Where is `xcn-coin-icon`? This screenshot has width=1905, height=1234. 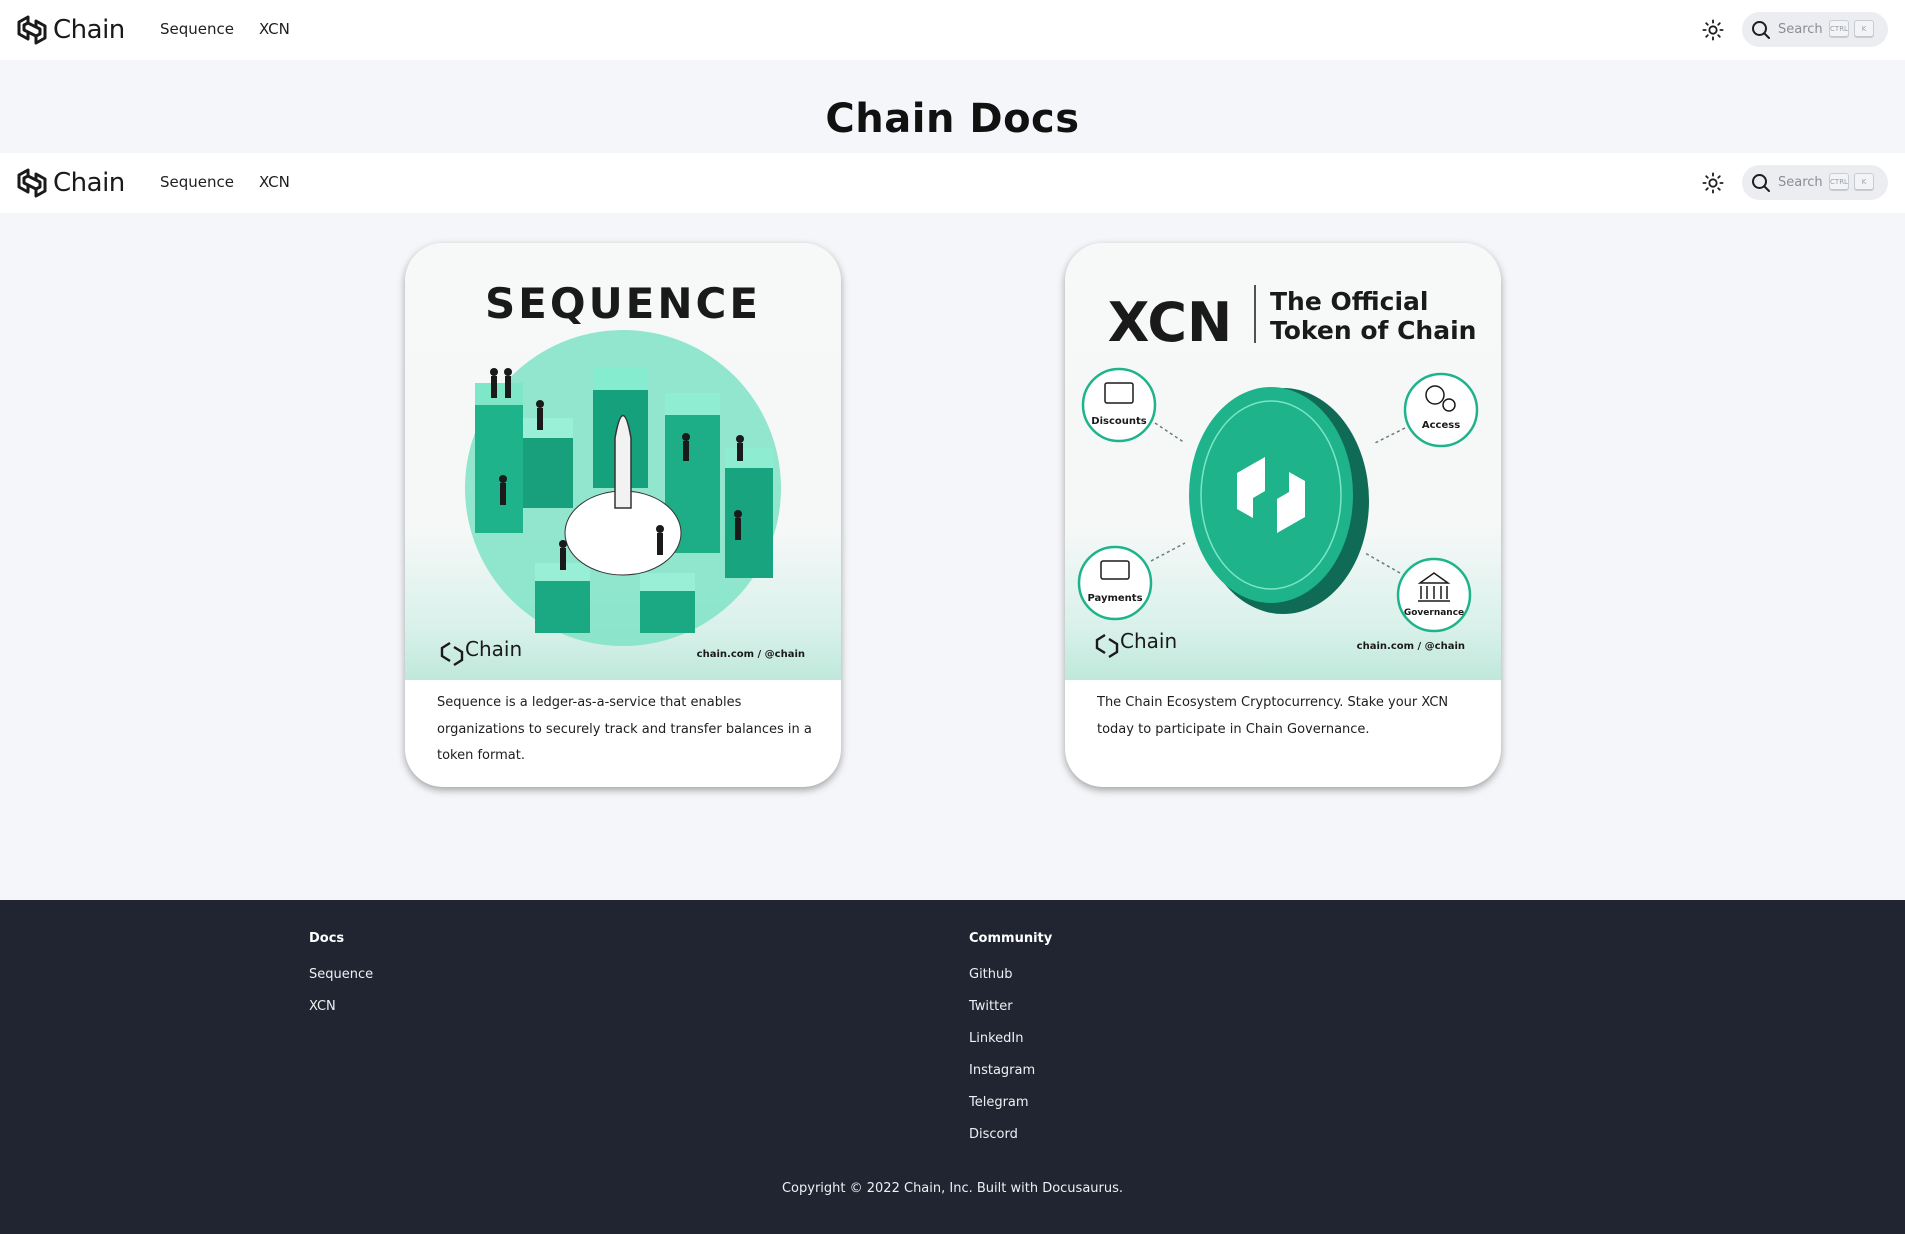
xcn-coin-icon is located at coordinates (1279, 500).